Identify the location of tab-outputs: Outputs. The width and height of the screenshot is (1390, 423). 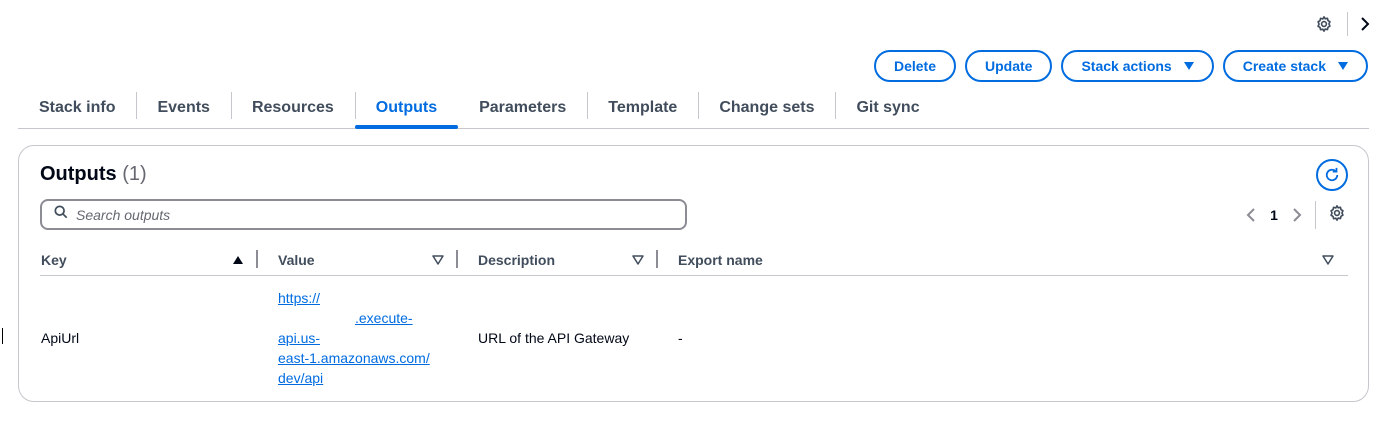
(406, 108).